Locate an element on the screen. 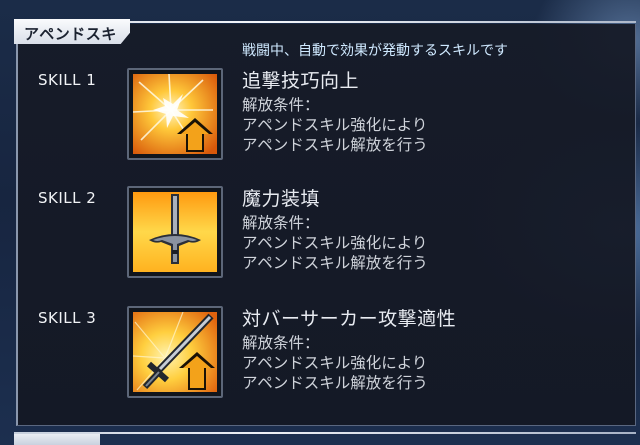 Image resolution: width=640 pixels, height=445 pixels. next-panel-border is located at coordinates (325, 433).